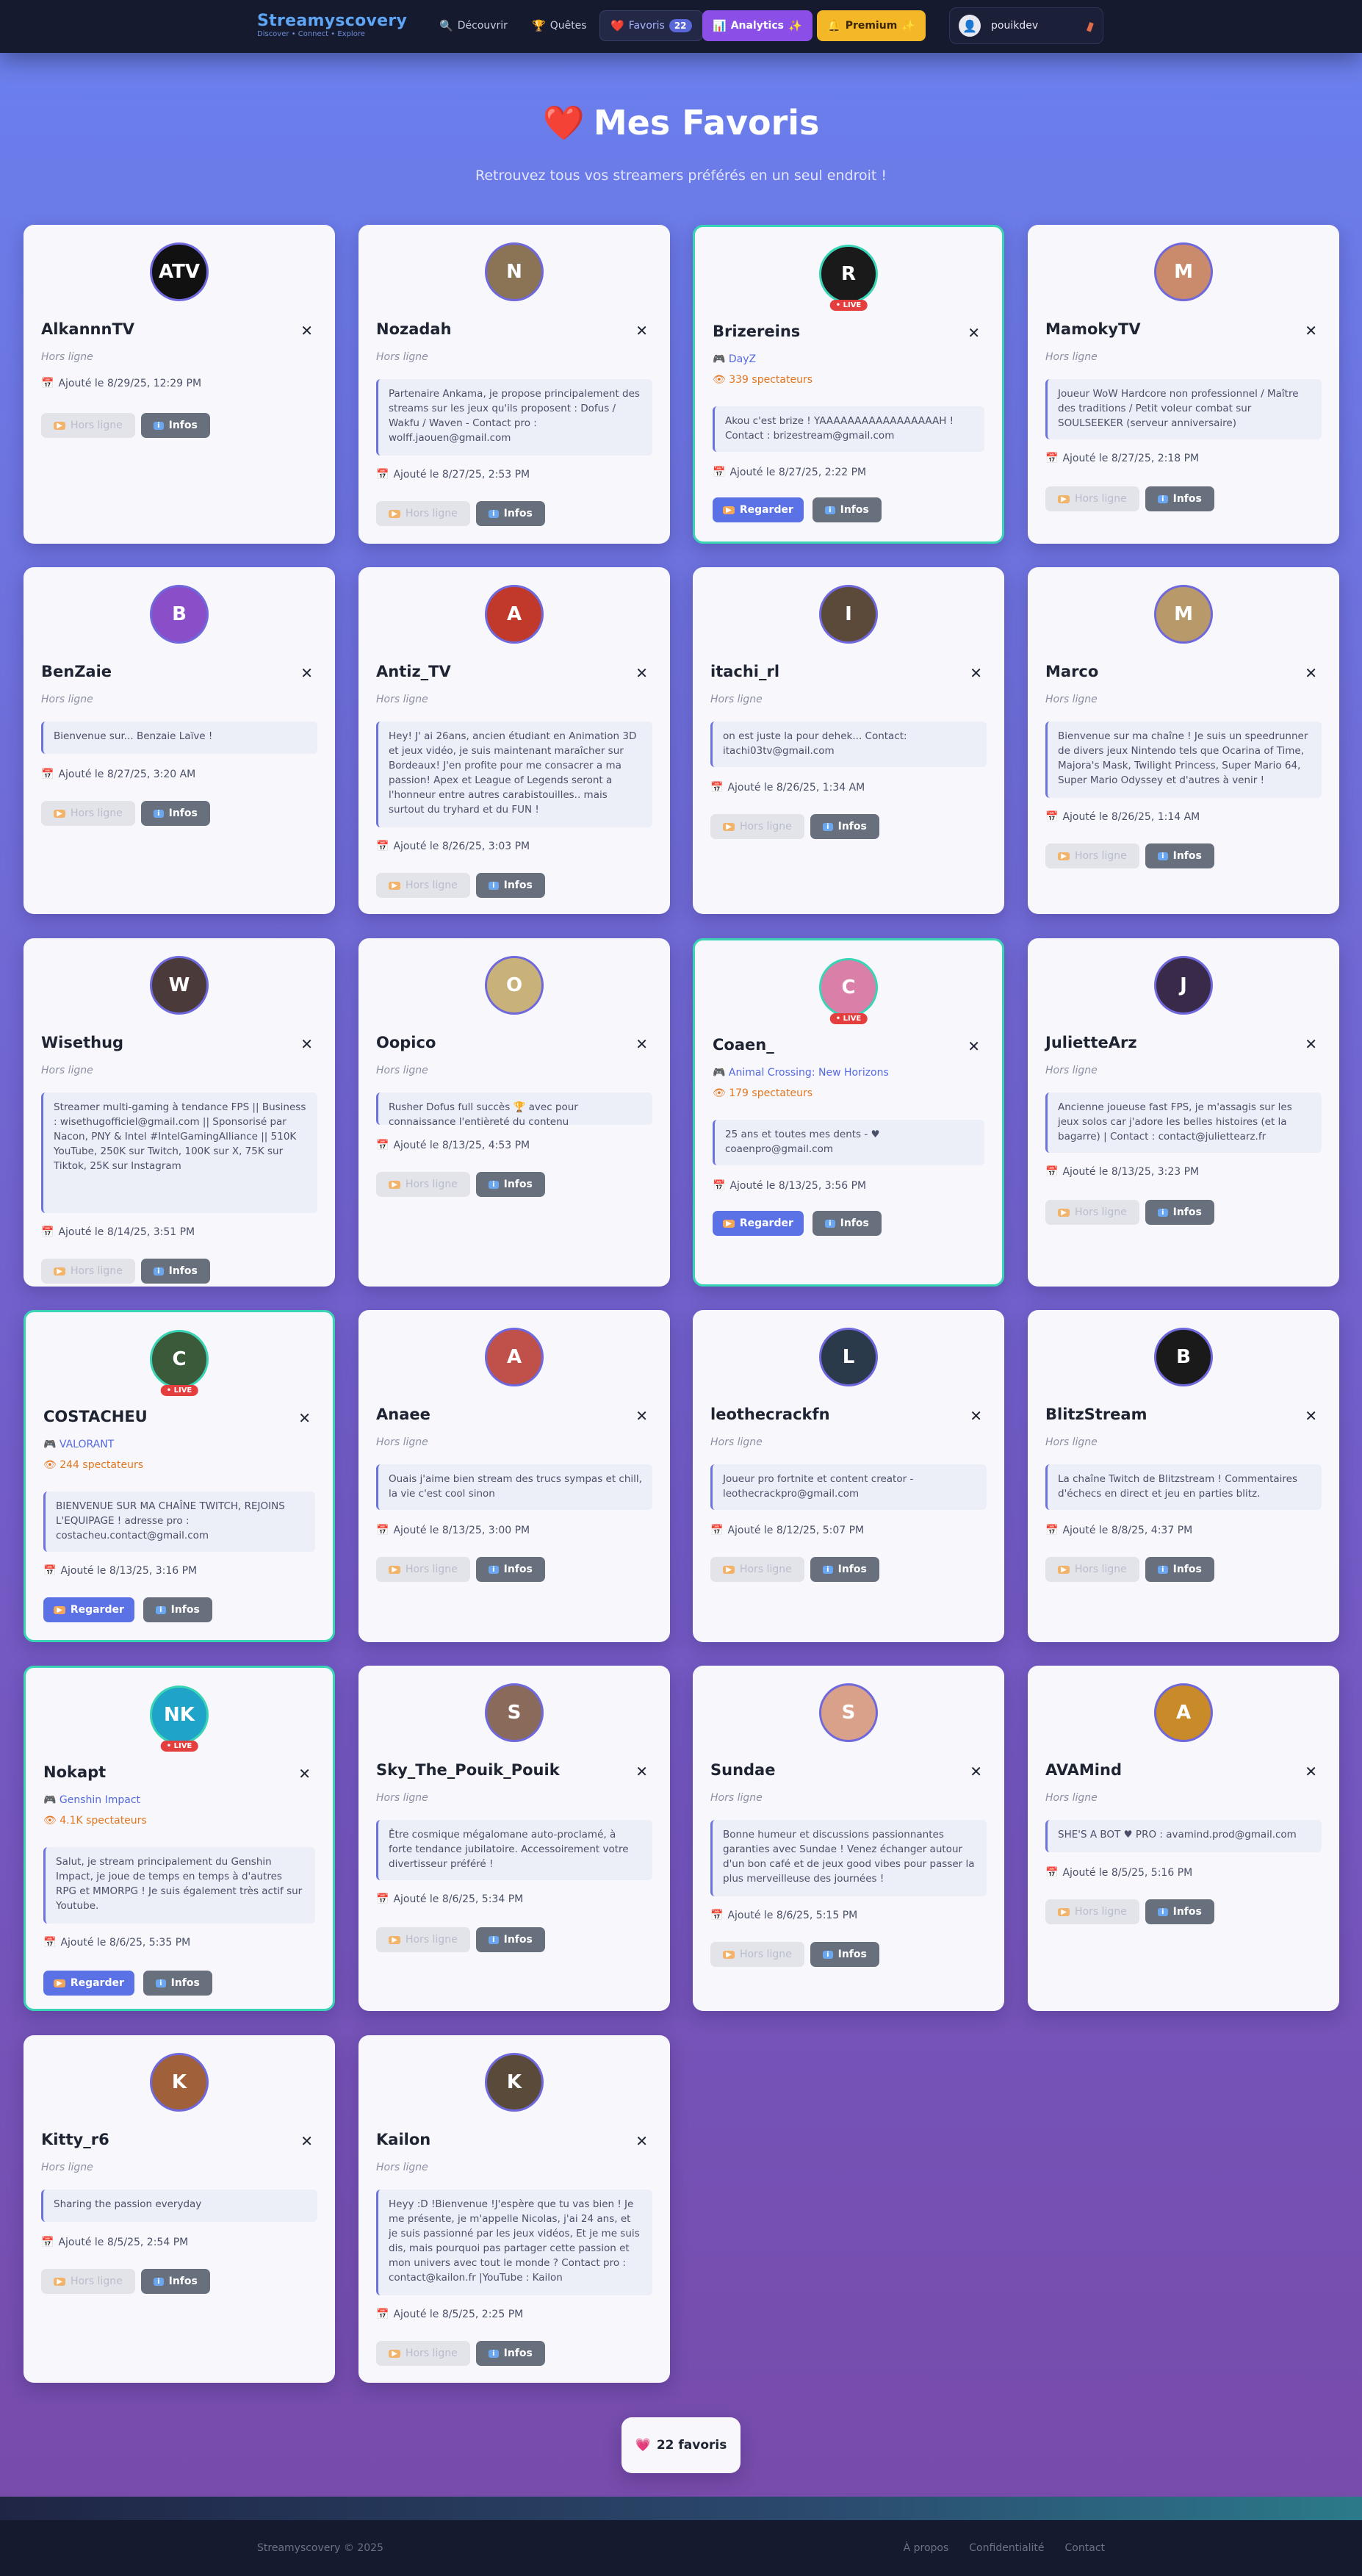 This screenshot has height=2576, width=1362. Describe the element at coordinates (651, 25) in the screenshot. I see `nav-favorites: ❤️ Favoris 22` at that location.